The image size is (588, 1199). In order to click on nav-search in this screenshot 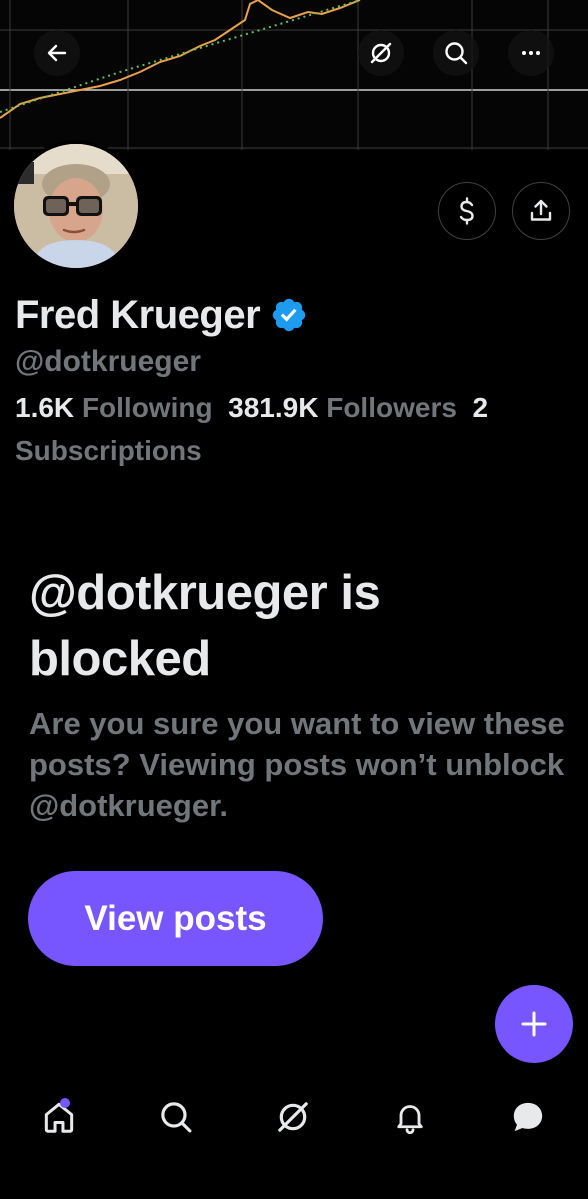, I will do `click(176, 1117)`.